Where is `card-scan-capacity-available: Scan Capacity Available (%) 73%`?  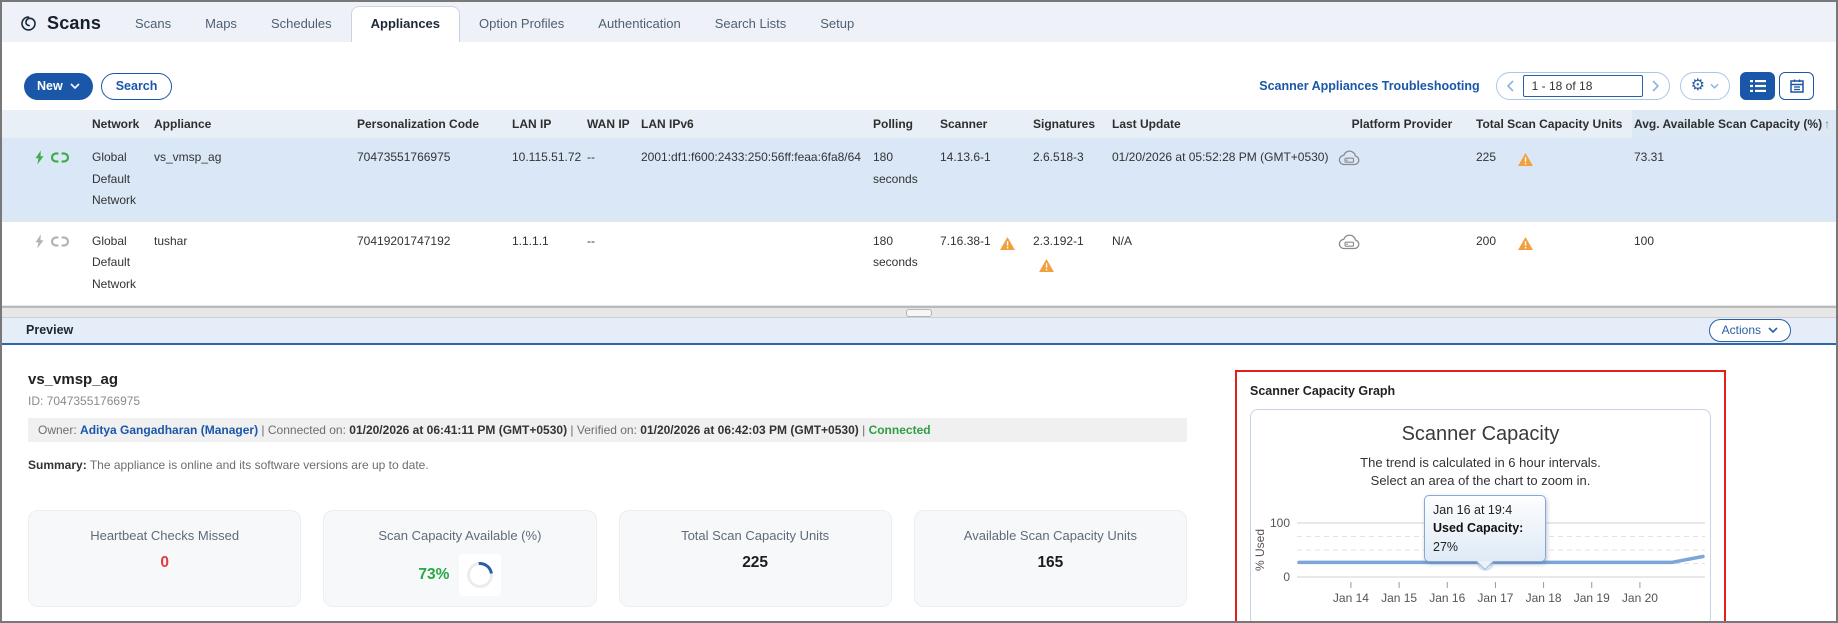
card-scan-capacity-available: Scan Capacity Available (%) 73% is located at coordinates (460, 558).